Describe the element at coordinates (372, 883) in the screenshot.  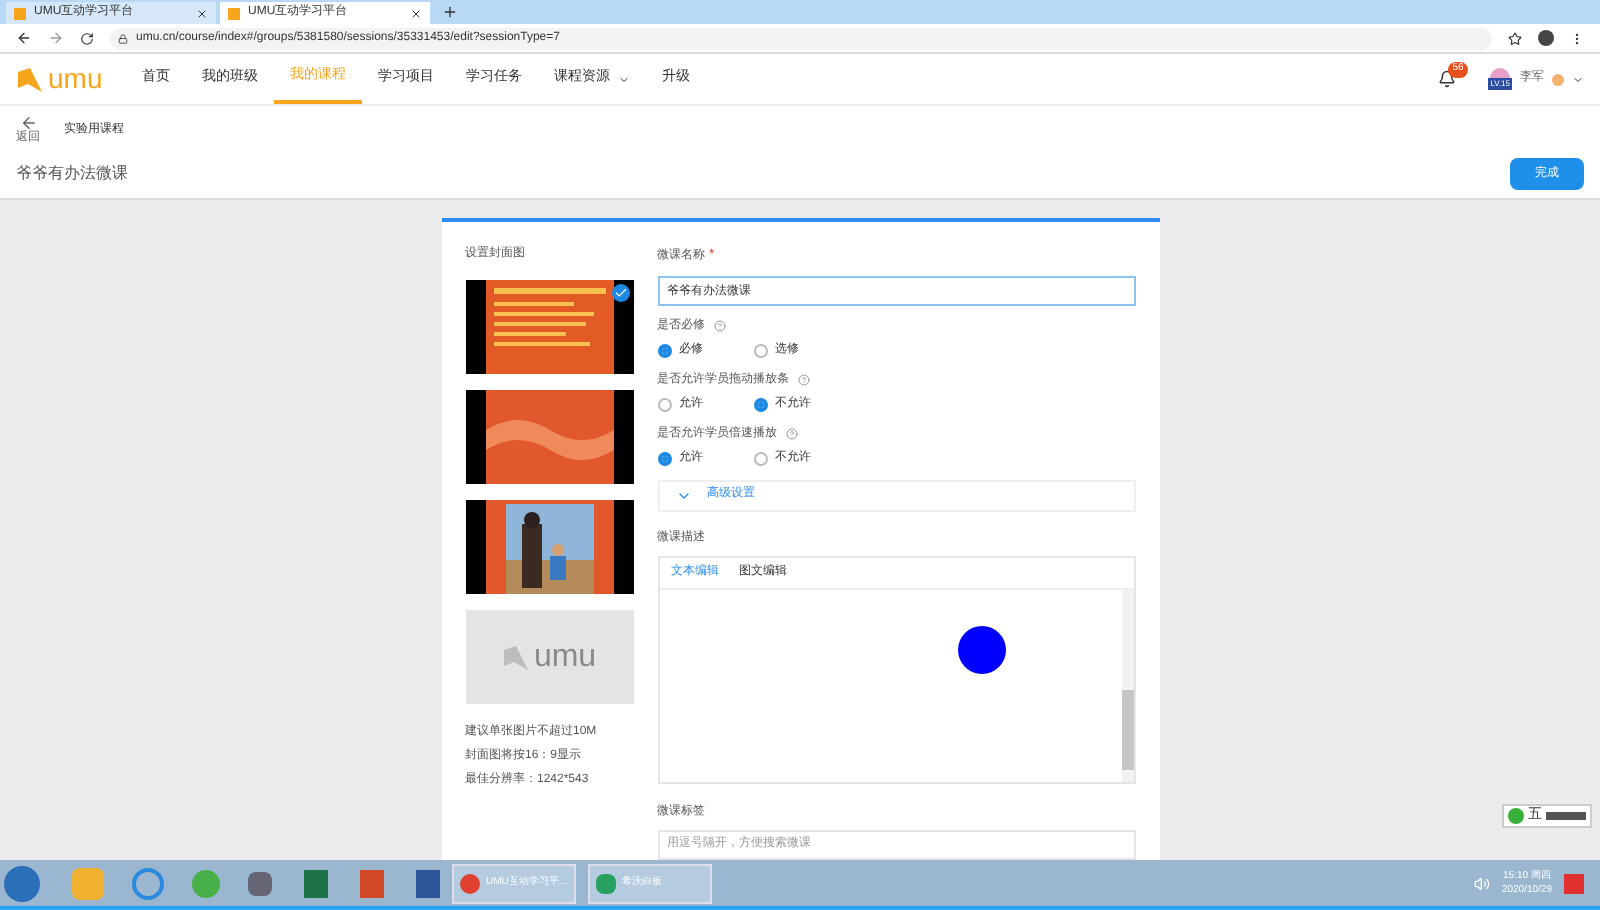
I see `powerpoint-icon` at that location.